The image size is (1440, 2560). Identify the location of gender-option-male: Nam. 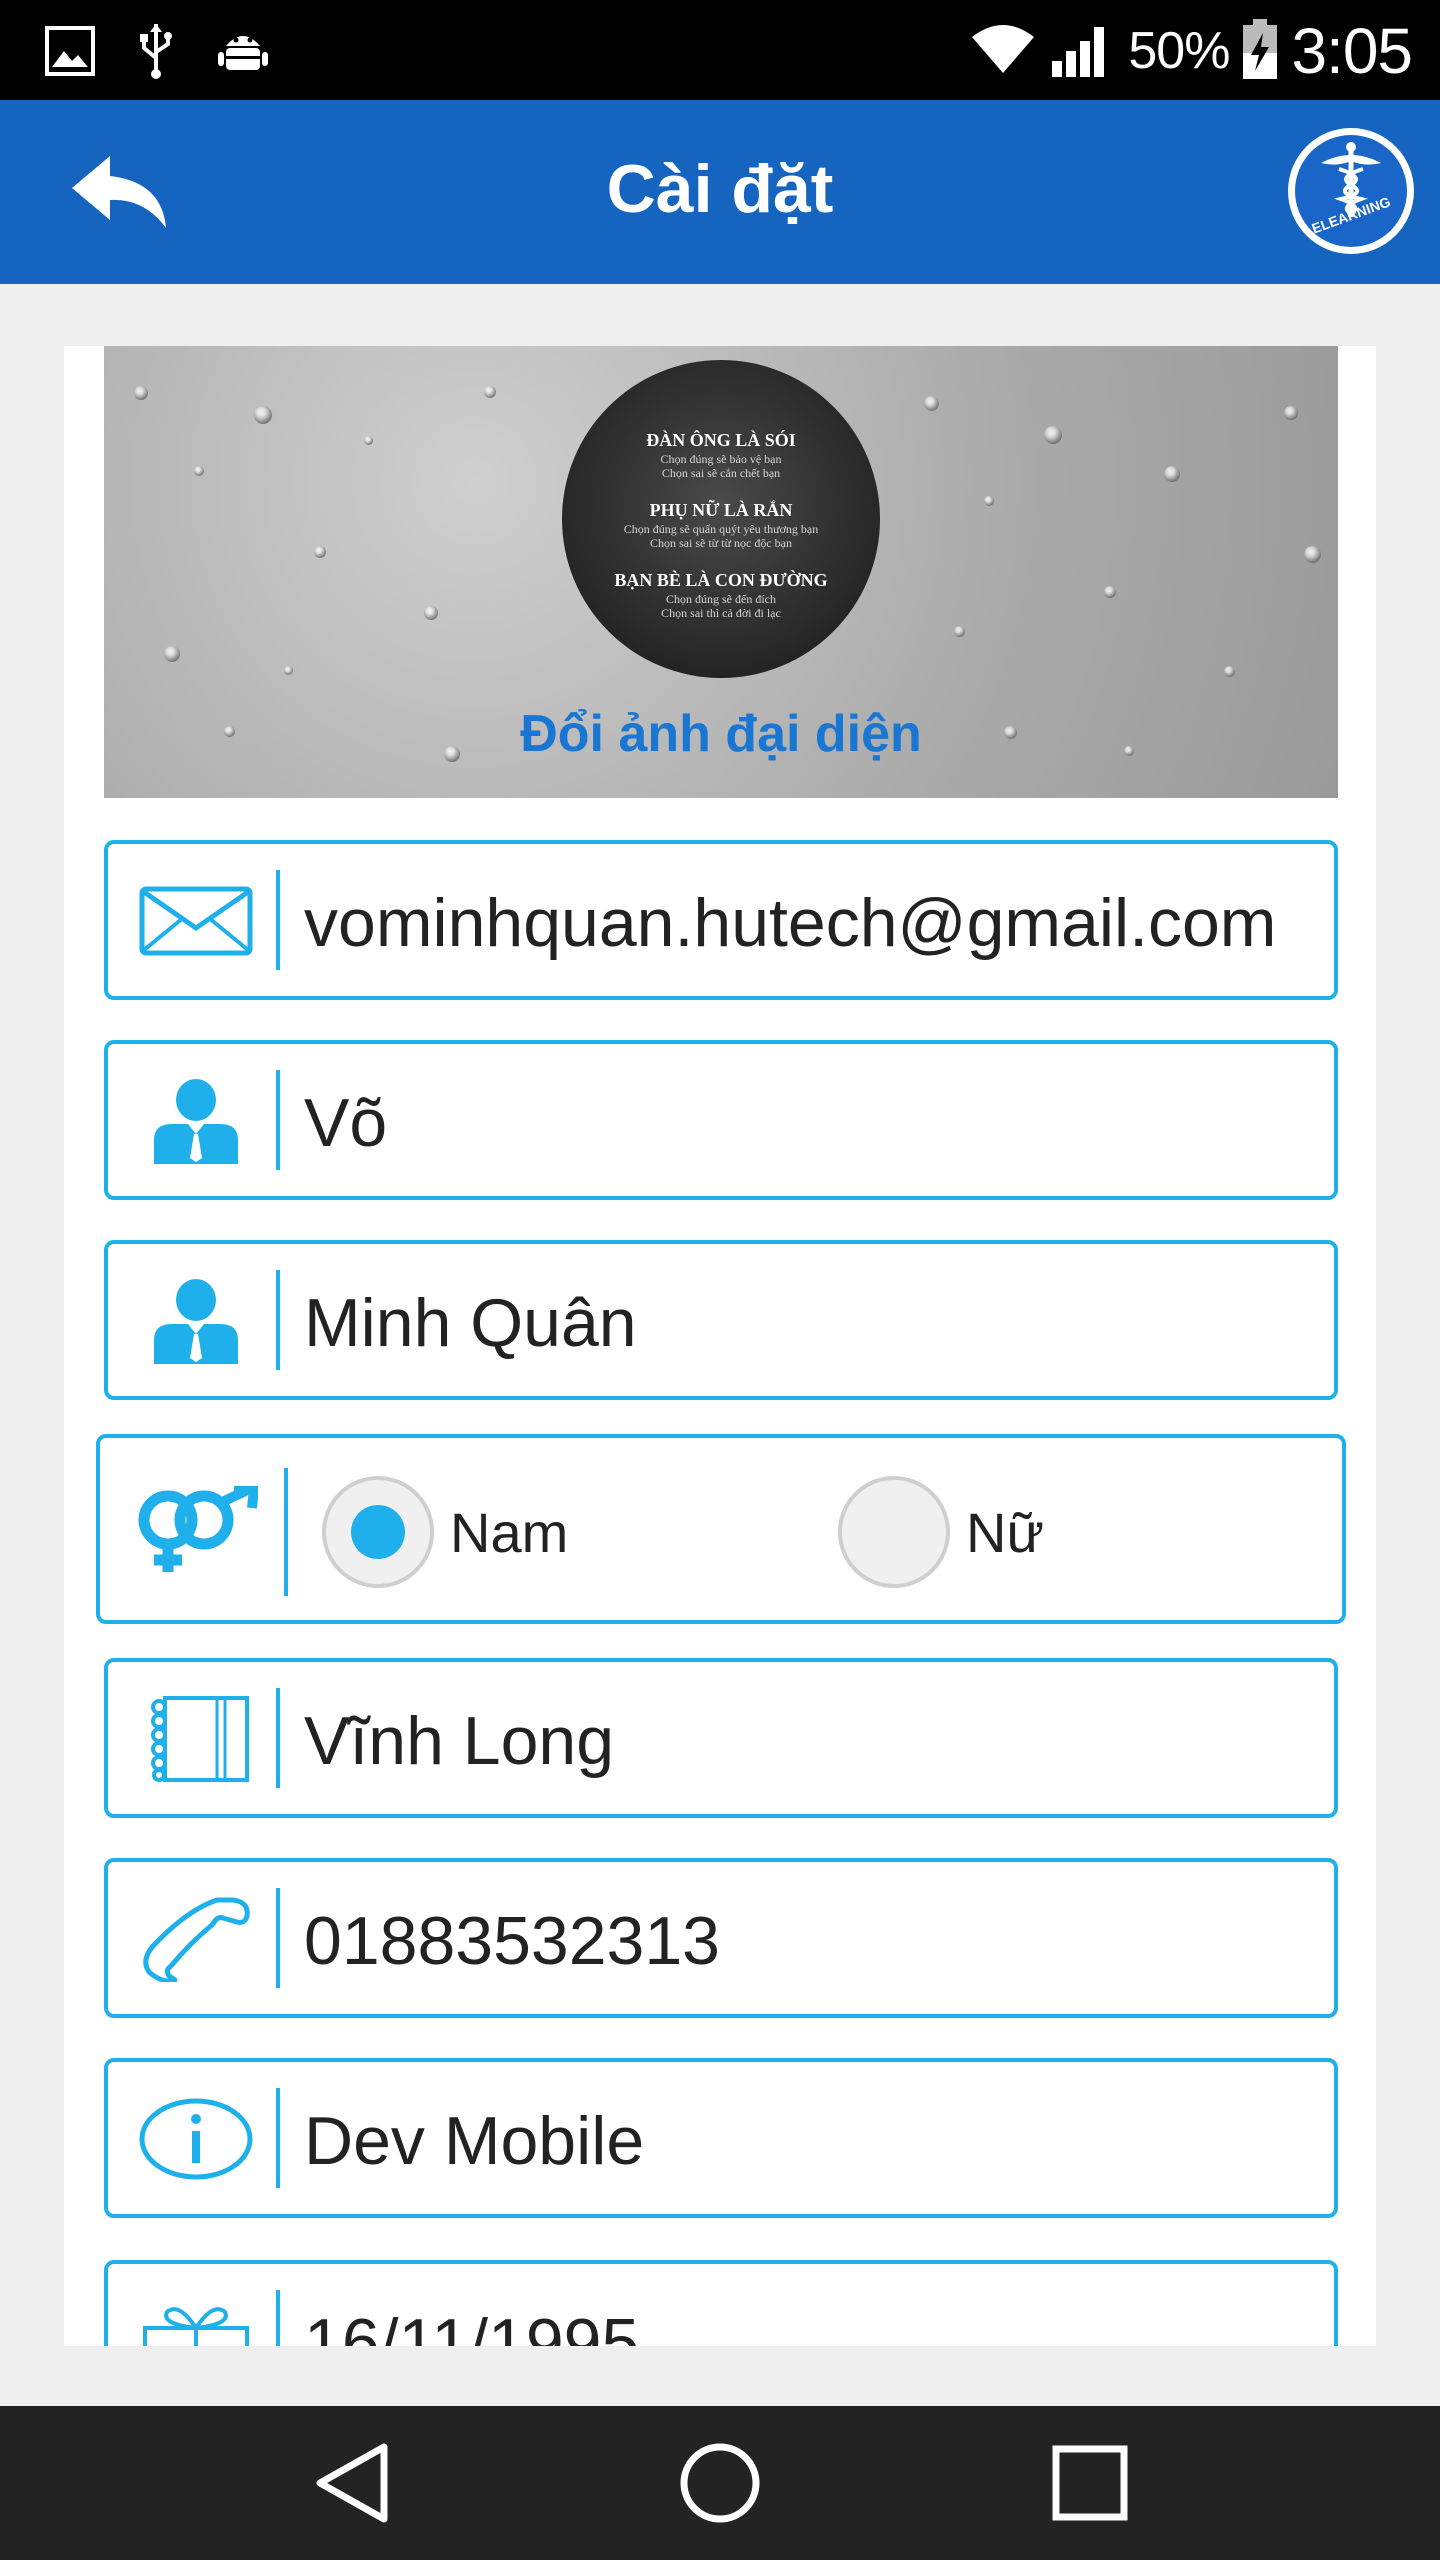
(445, 1532).